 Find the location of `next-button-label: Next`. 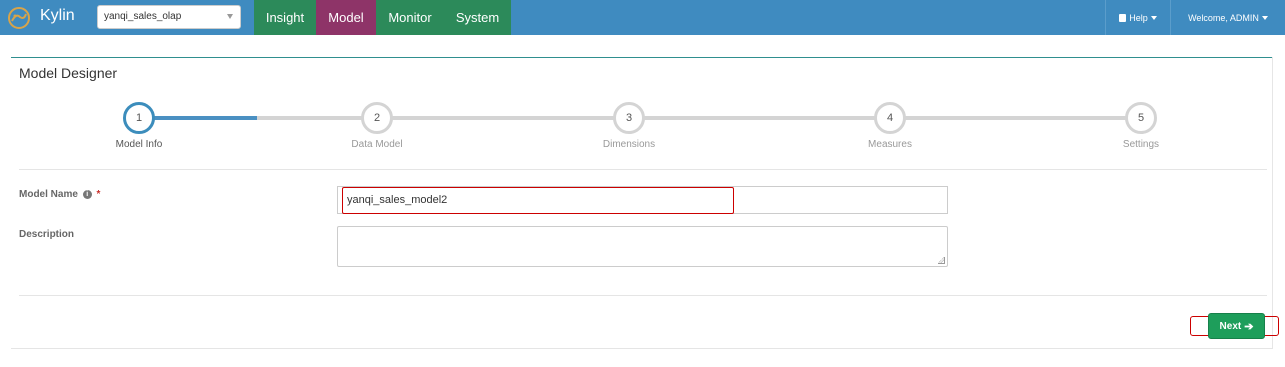

next-button-label: Next is located at coordinates (1230, 326).